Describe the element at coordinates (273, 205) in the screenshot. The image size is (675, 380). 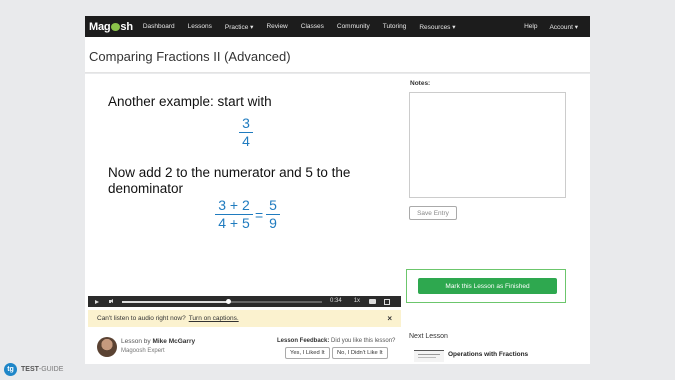
I see `fraction-result-numerator: 5` at that location.